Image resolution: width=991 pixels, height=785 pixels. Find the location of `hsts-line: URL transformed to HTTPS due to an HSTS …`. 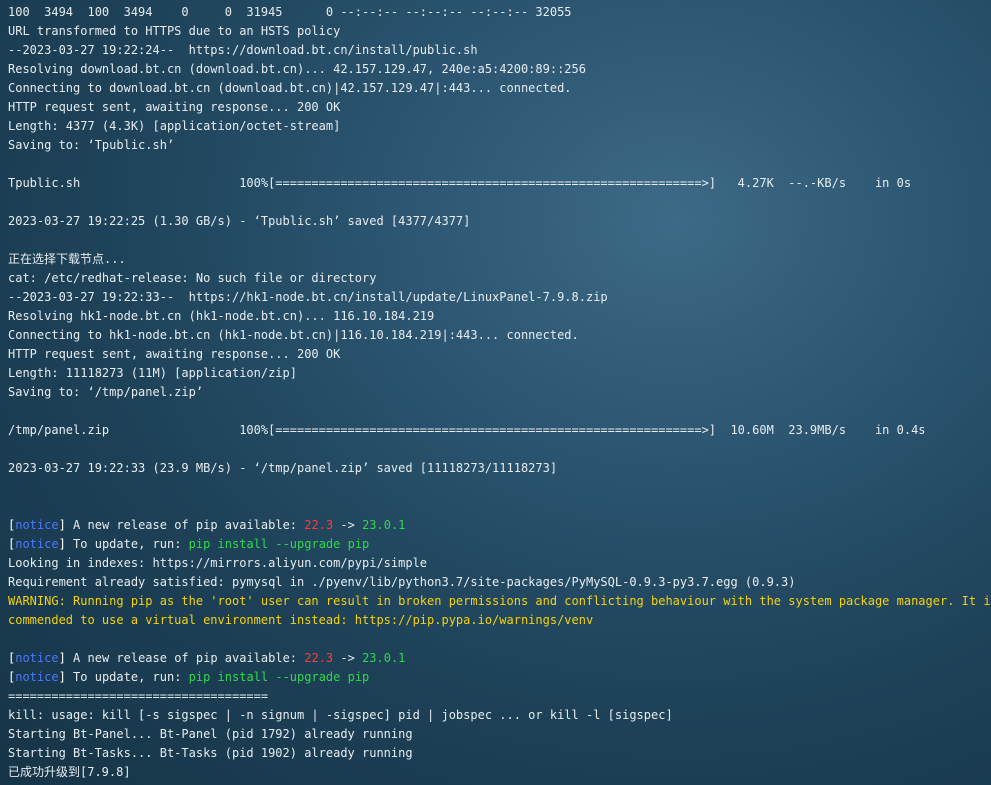

hsts-line: URL transformed to HTTPS due to an HSTS … is located at coordinates (174, 31).